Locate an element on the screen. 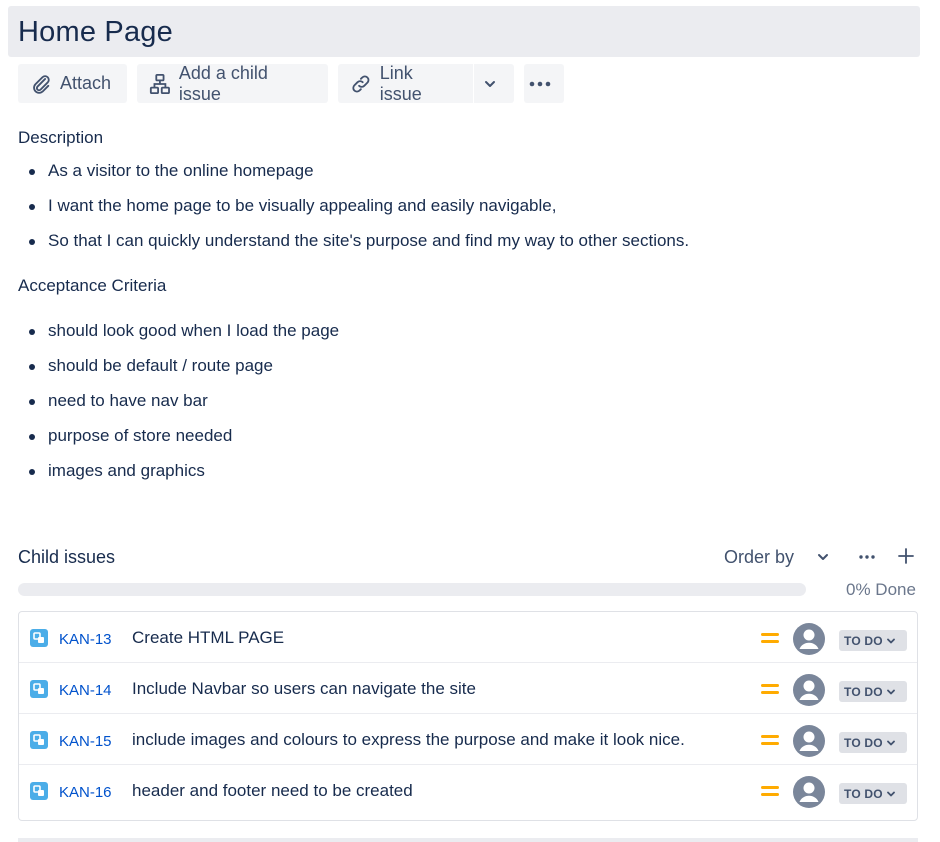 This screenshot has width=940, height=842. link-issue-button: Link issue is located at coordinates (405, 83).